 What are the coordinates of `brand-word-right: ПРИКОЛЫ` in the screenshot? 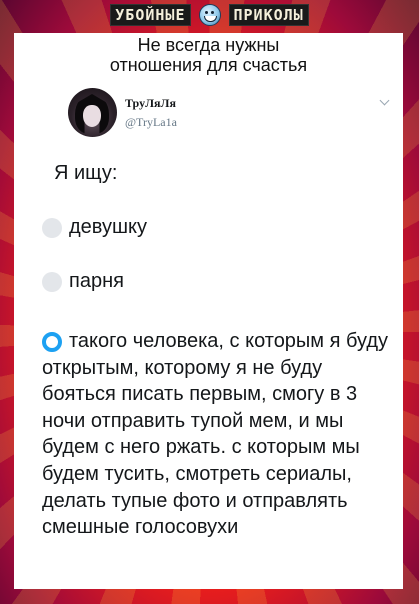 It's located at (268, 15).